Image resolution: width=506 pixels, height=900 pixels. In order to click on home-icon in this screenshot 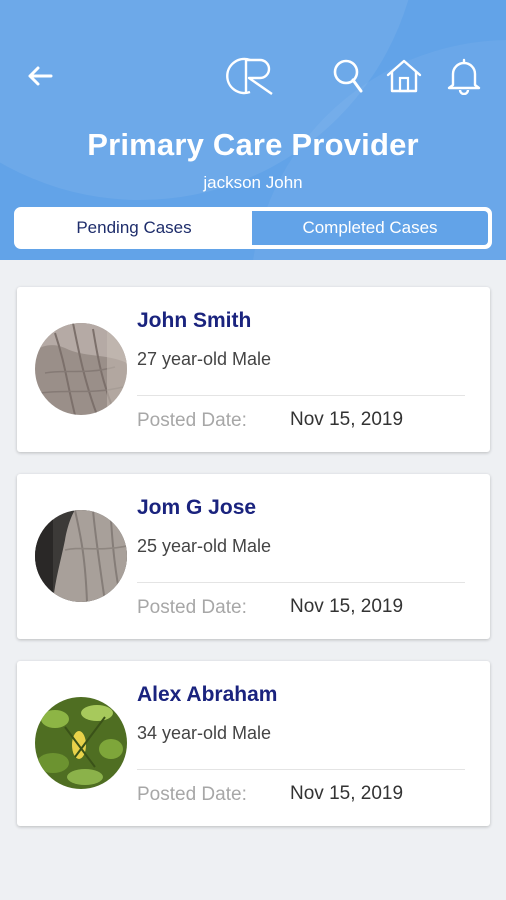, I will do `click(404, 76)`.